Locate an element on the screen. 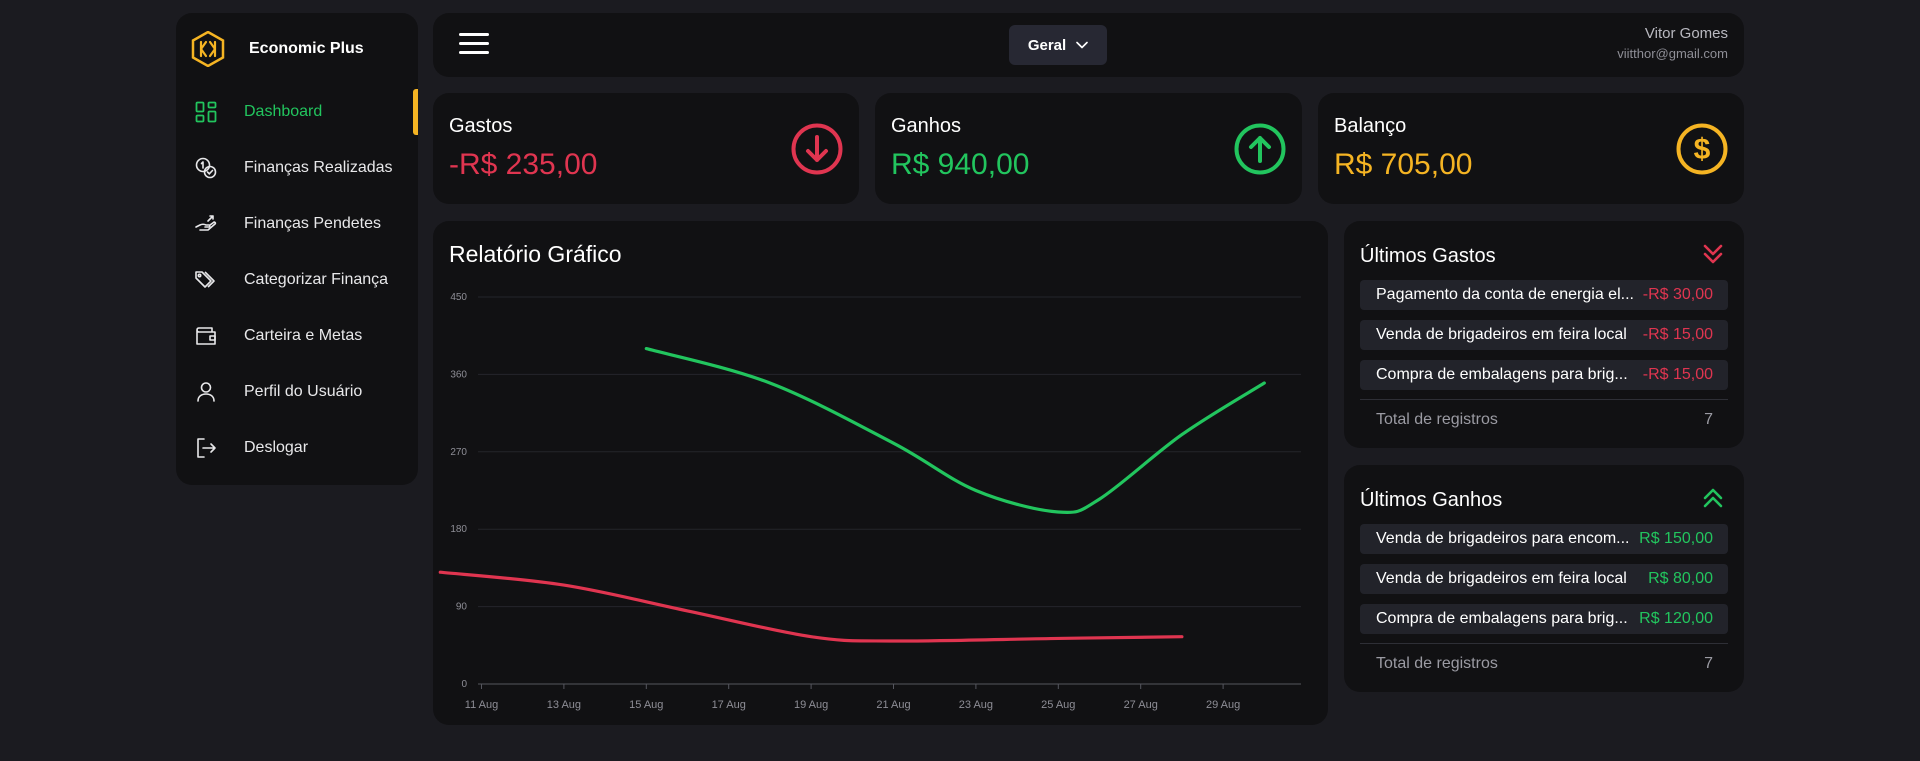  user-info: Vitor Gomes viitthor@gmail.com is located at coordinates (1672, 43).